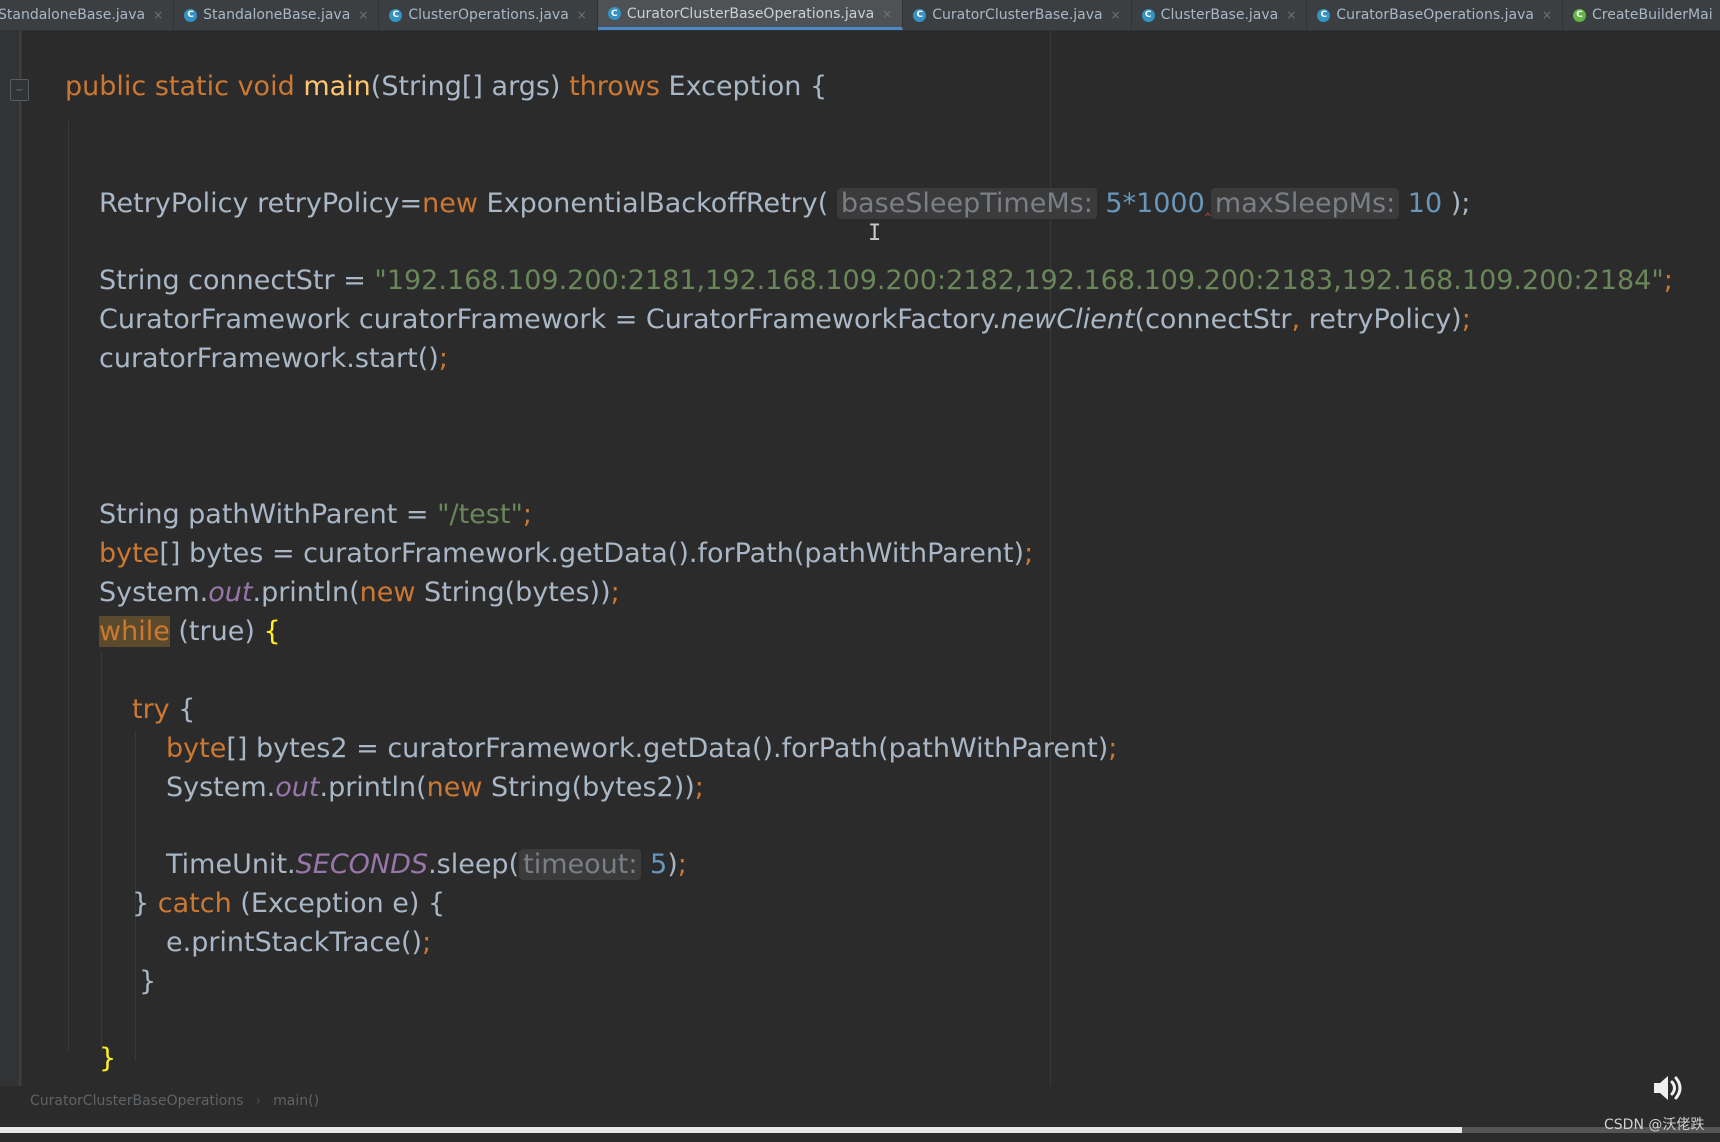 This screenshot has width=1720, height=1142. I want to click on editor-tab: C CuratorBaseOperations.java ×, so click(1435, 15).